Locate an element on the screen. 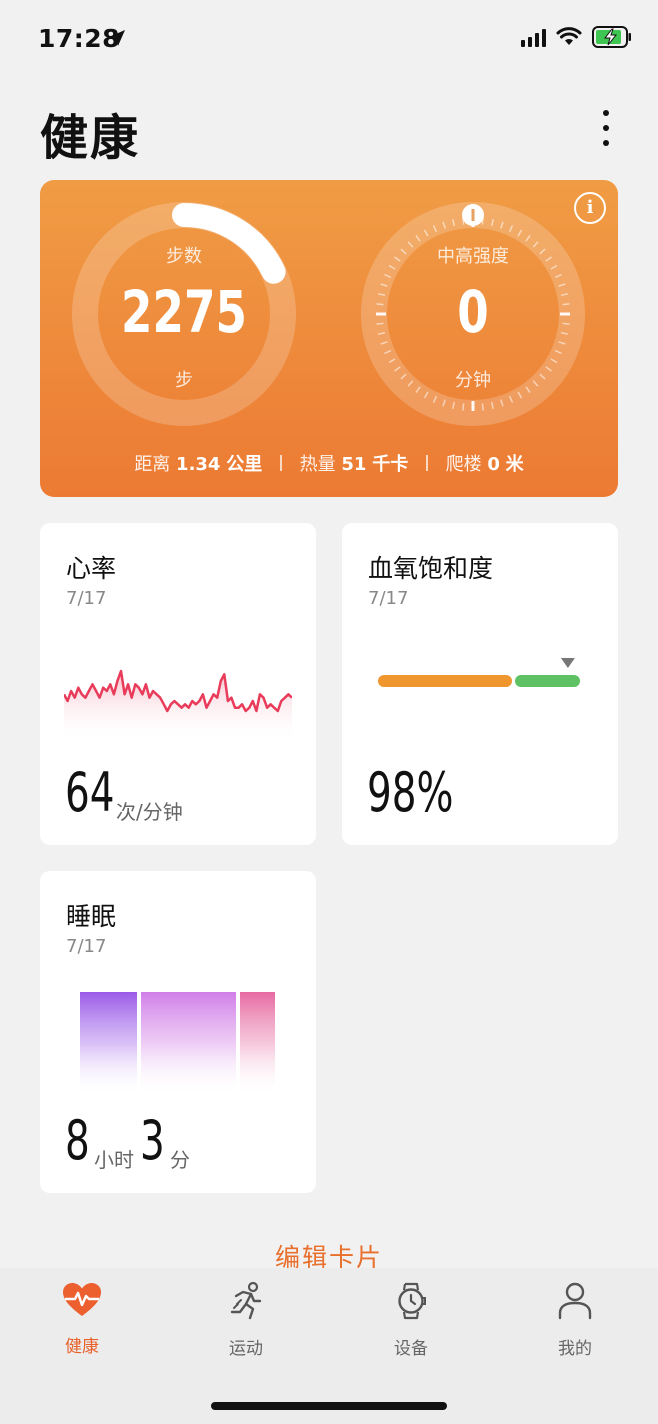 This screenshot has height=1424, width=658. more-options-button is located at coordinates (606, 128).